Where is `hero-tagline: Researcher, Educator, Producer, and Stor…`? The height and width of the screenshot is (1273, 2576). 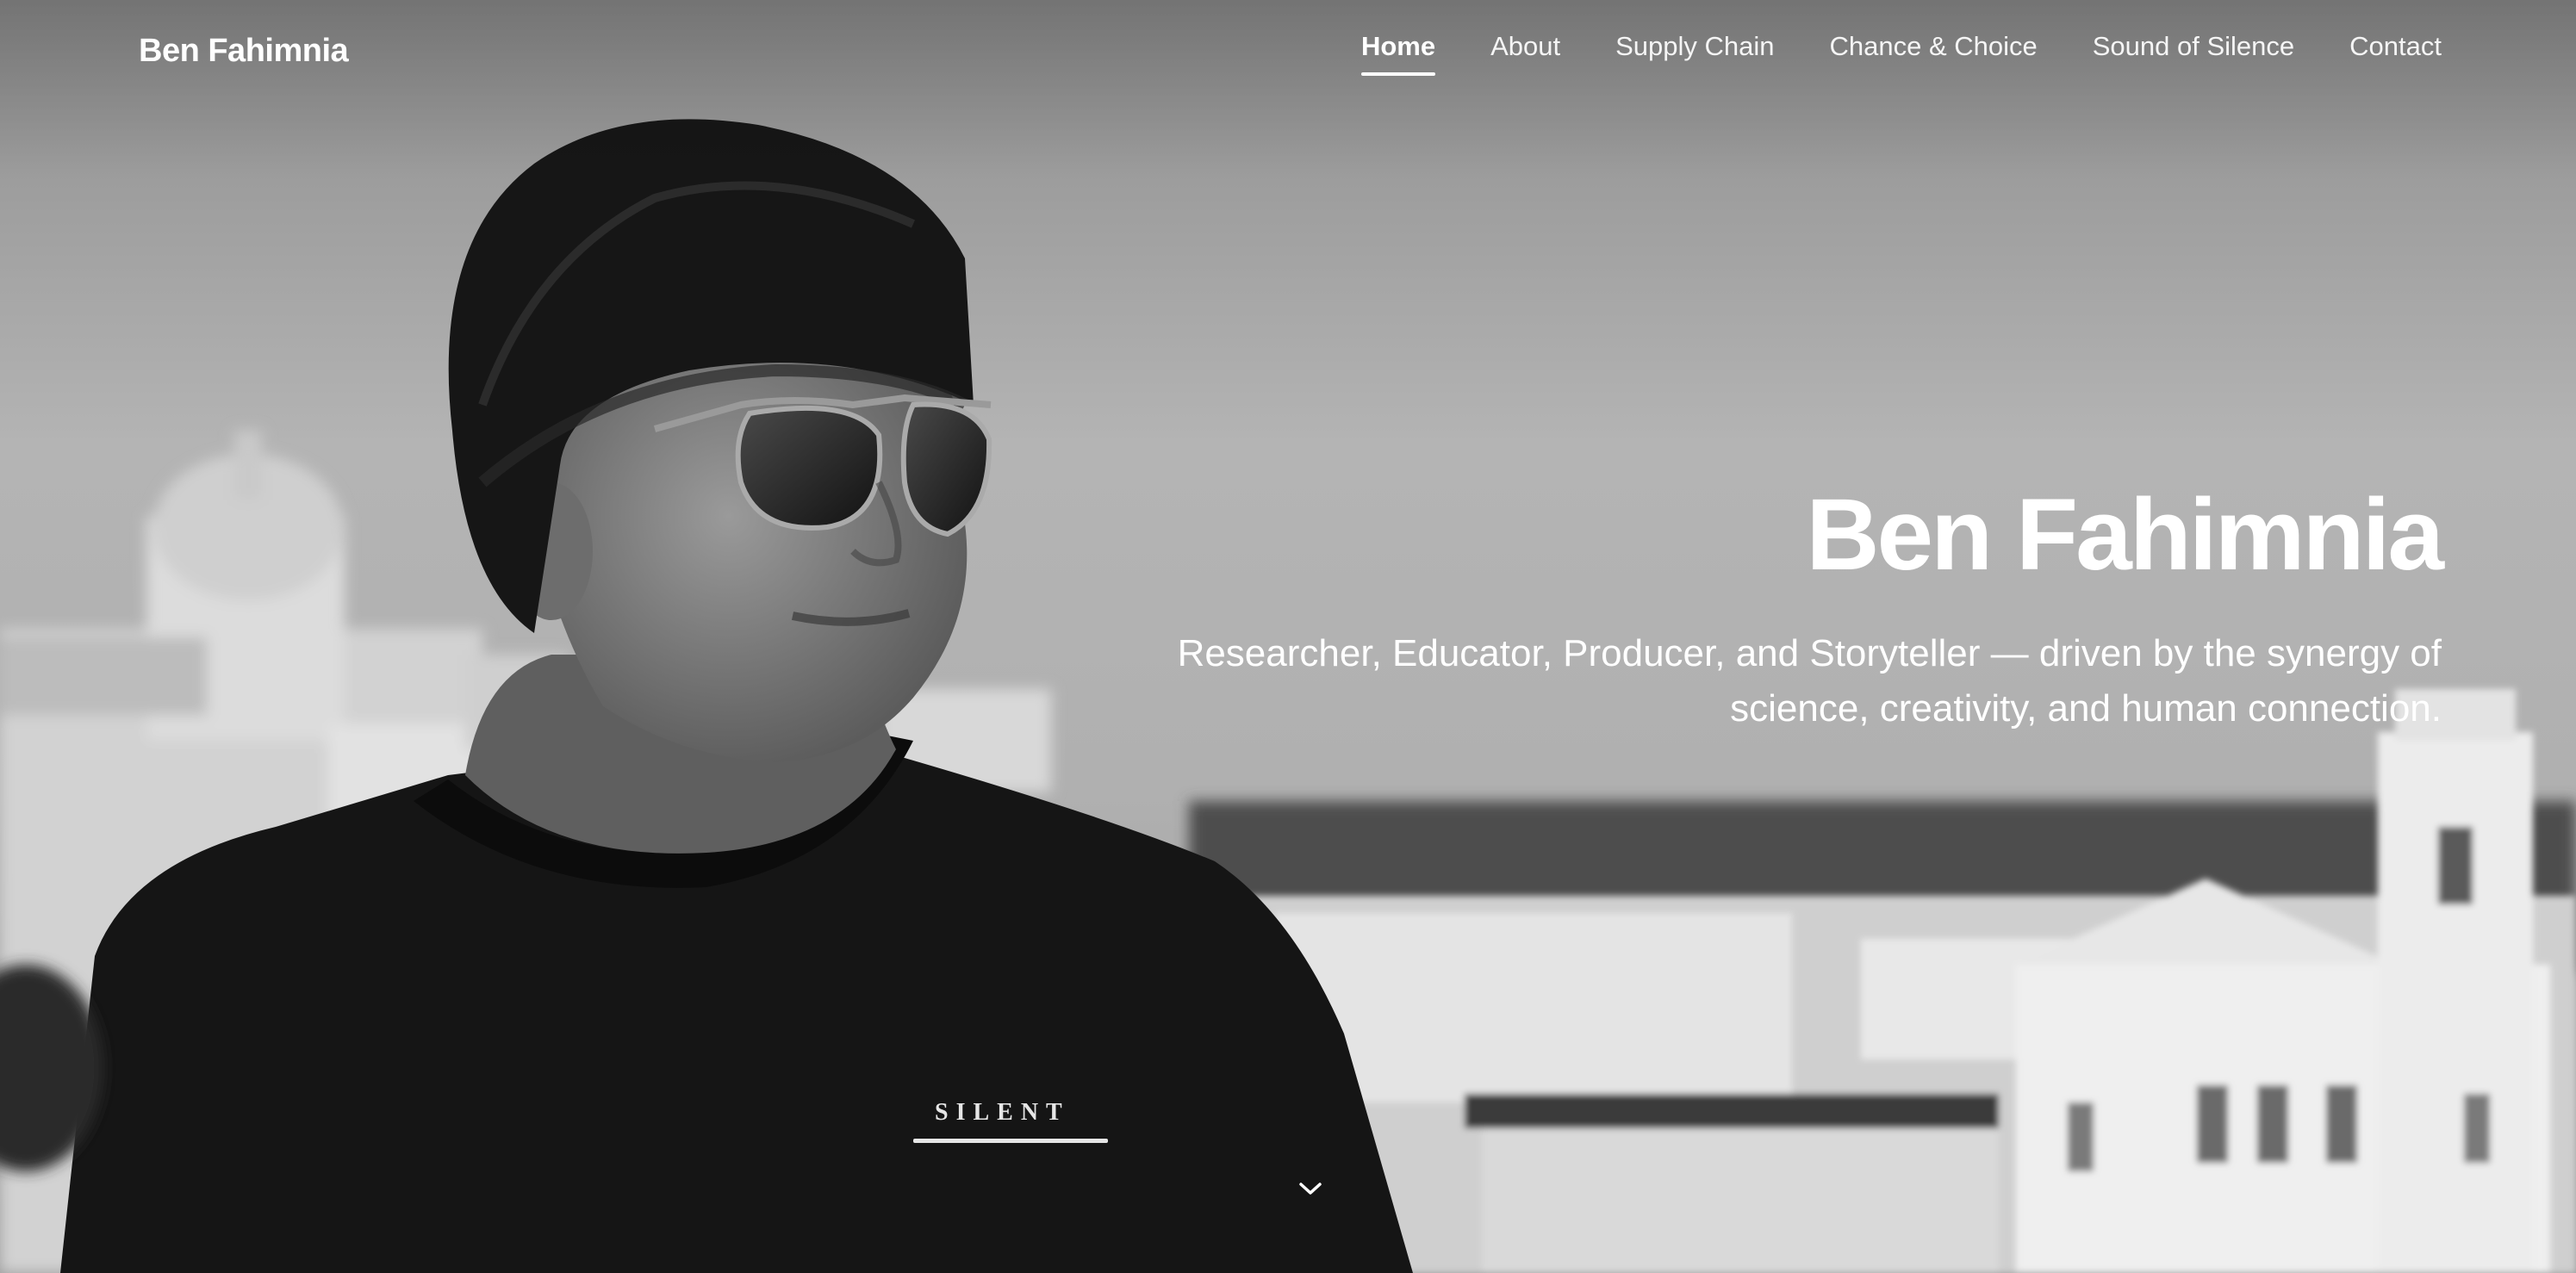
hero-tagline: Researcher, Educator, Producer, and Stor… is located at coordinates (1809, 681).